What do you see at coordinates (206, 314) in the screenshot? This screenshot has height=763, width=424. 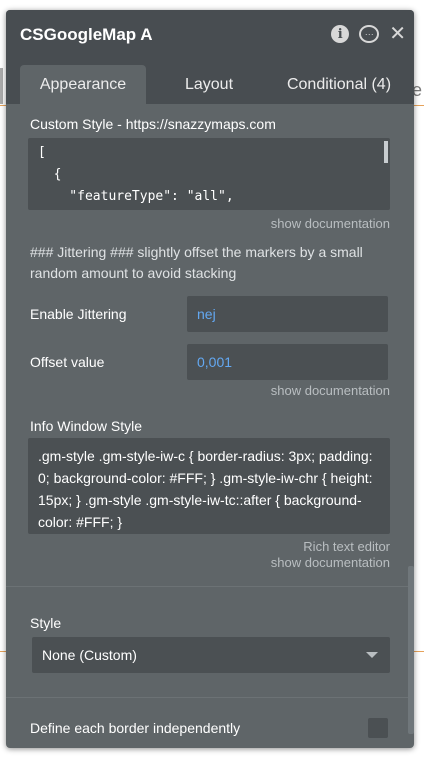 I see `enable-jittering-value: nej` at bounding box center [206, 314].